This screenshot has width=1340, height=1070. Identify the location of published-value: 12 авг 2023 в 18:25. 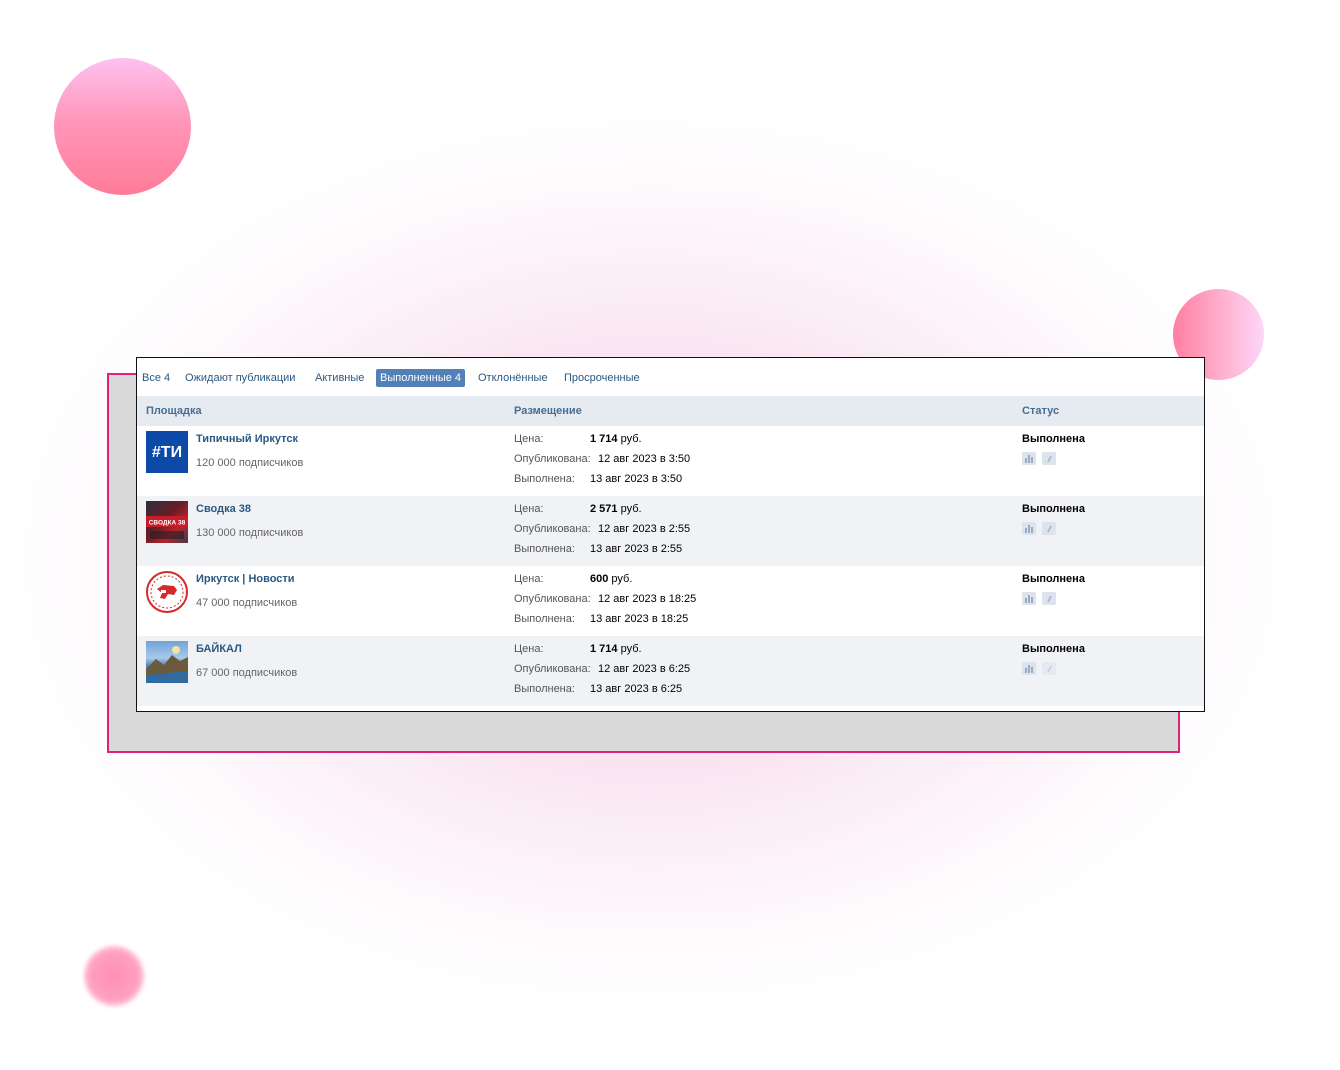
(647, 599).